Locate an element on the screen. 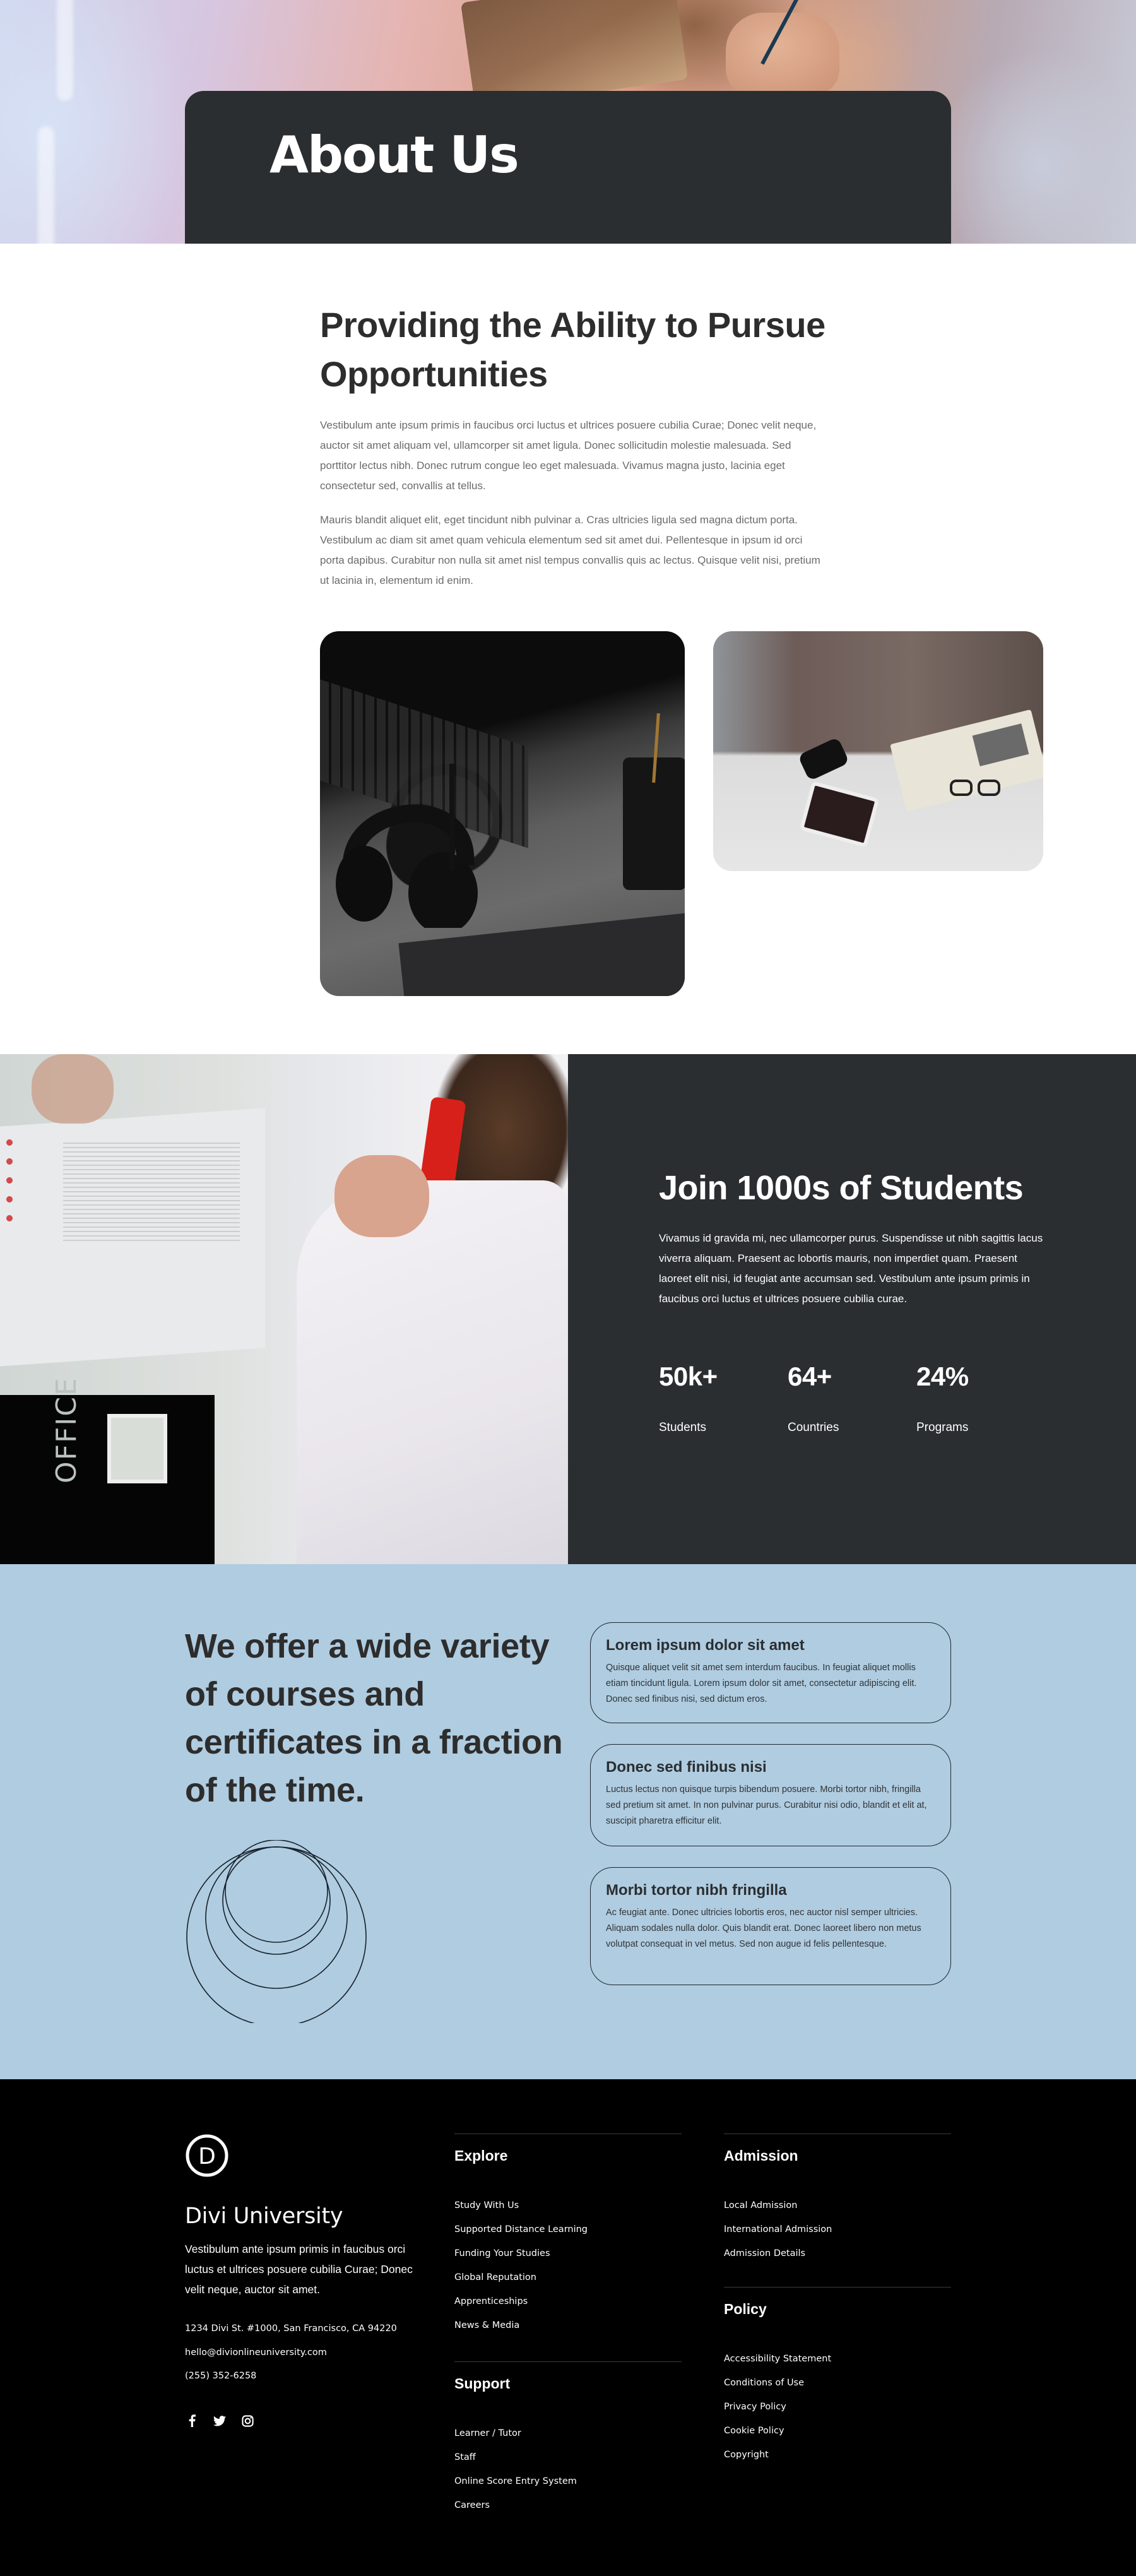  instagram-icon is located at coordinates (247, 2421).